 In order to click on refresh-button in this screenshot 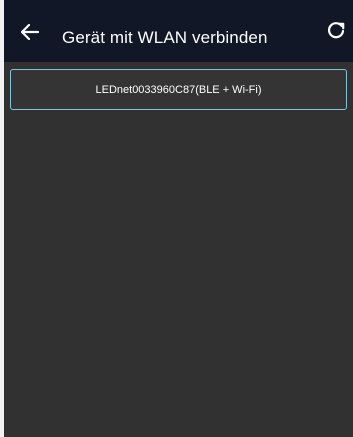, I will do `click(336, 30)`.